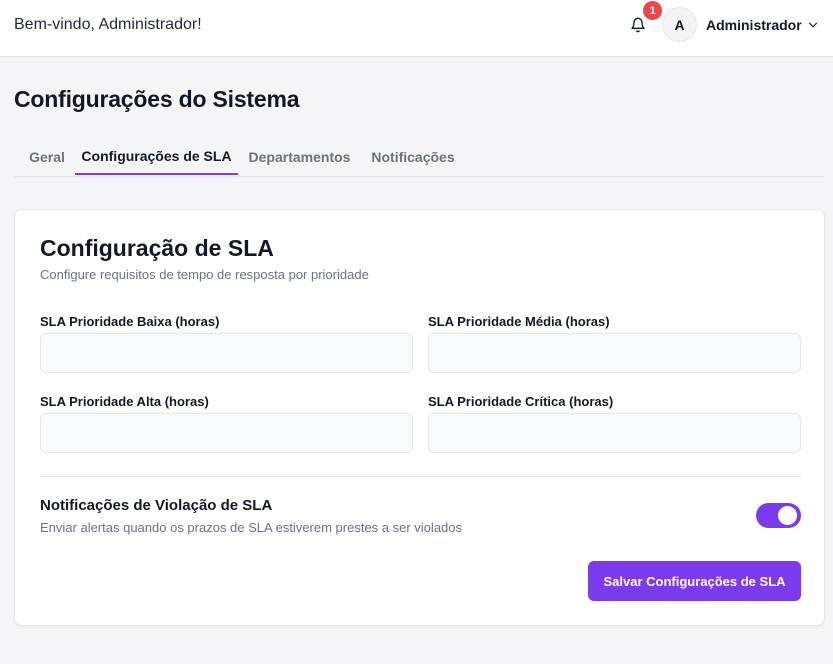 This screenshot has height=664, width=833. I want to click on notification-count-badge: 1, so click(652, 10).